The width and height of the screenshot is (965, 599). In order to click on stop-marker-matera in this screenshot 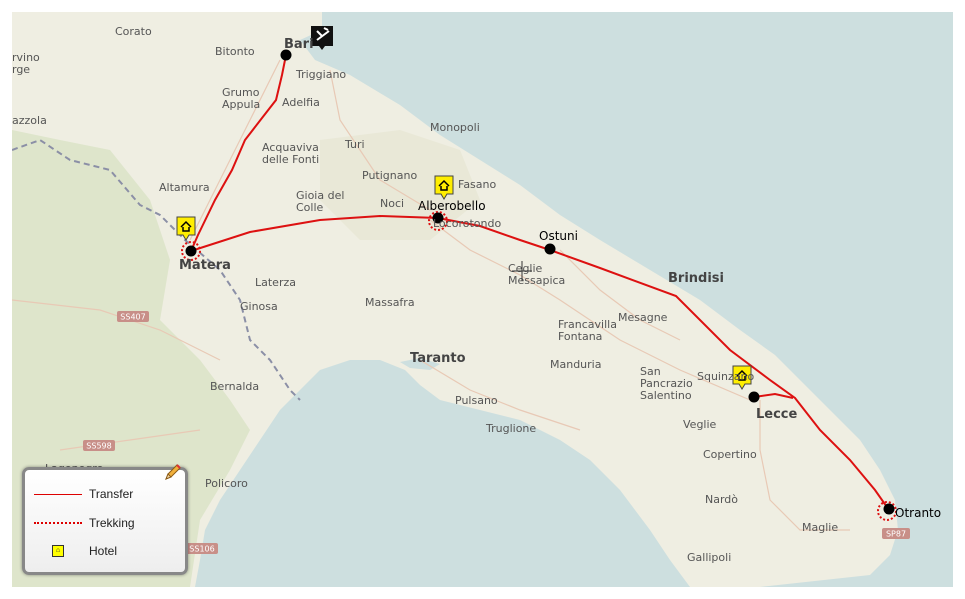, I will do `click(191, 251)`.